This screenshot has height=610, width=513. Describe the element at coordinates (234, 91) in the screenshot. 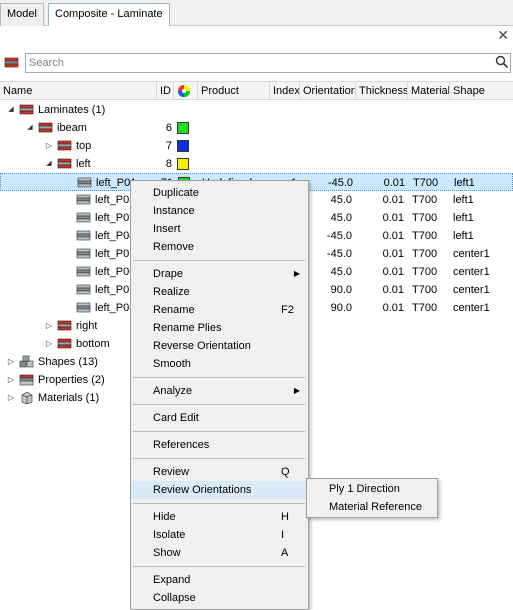

I see `column-product: Product` at that location.